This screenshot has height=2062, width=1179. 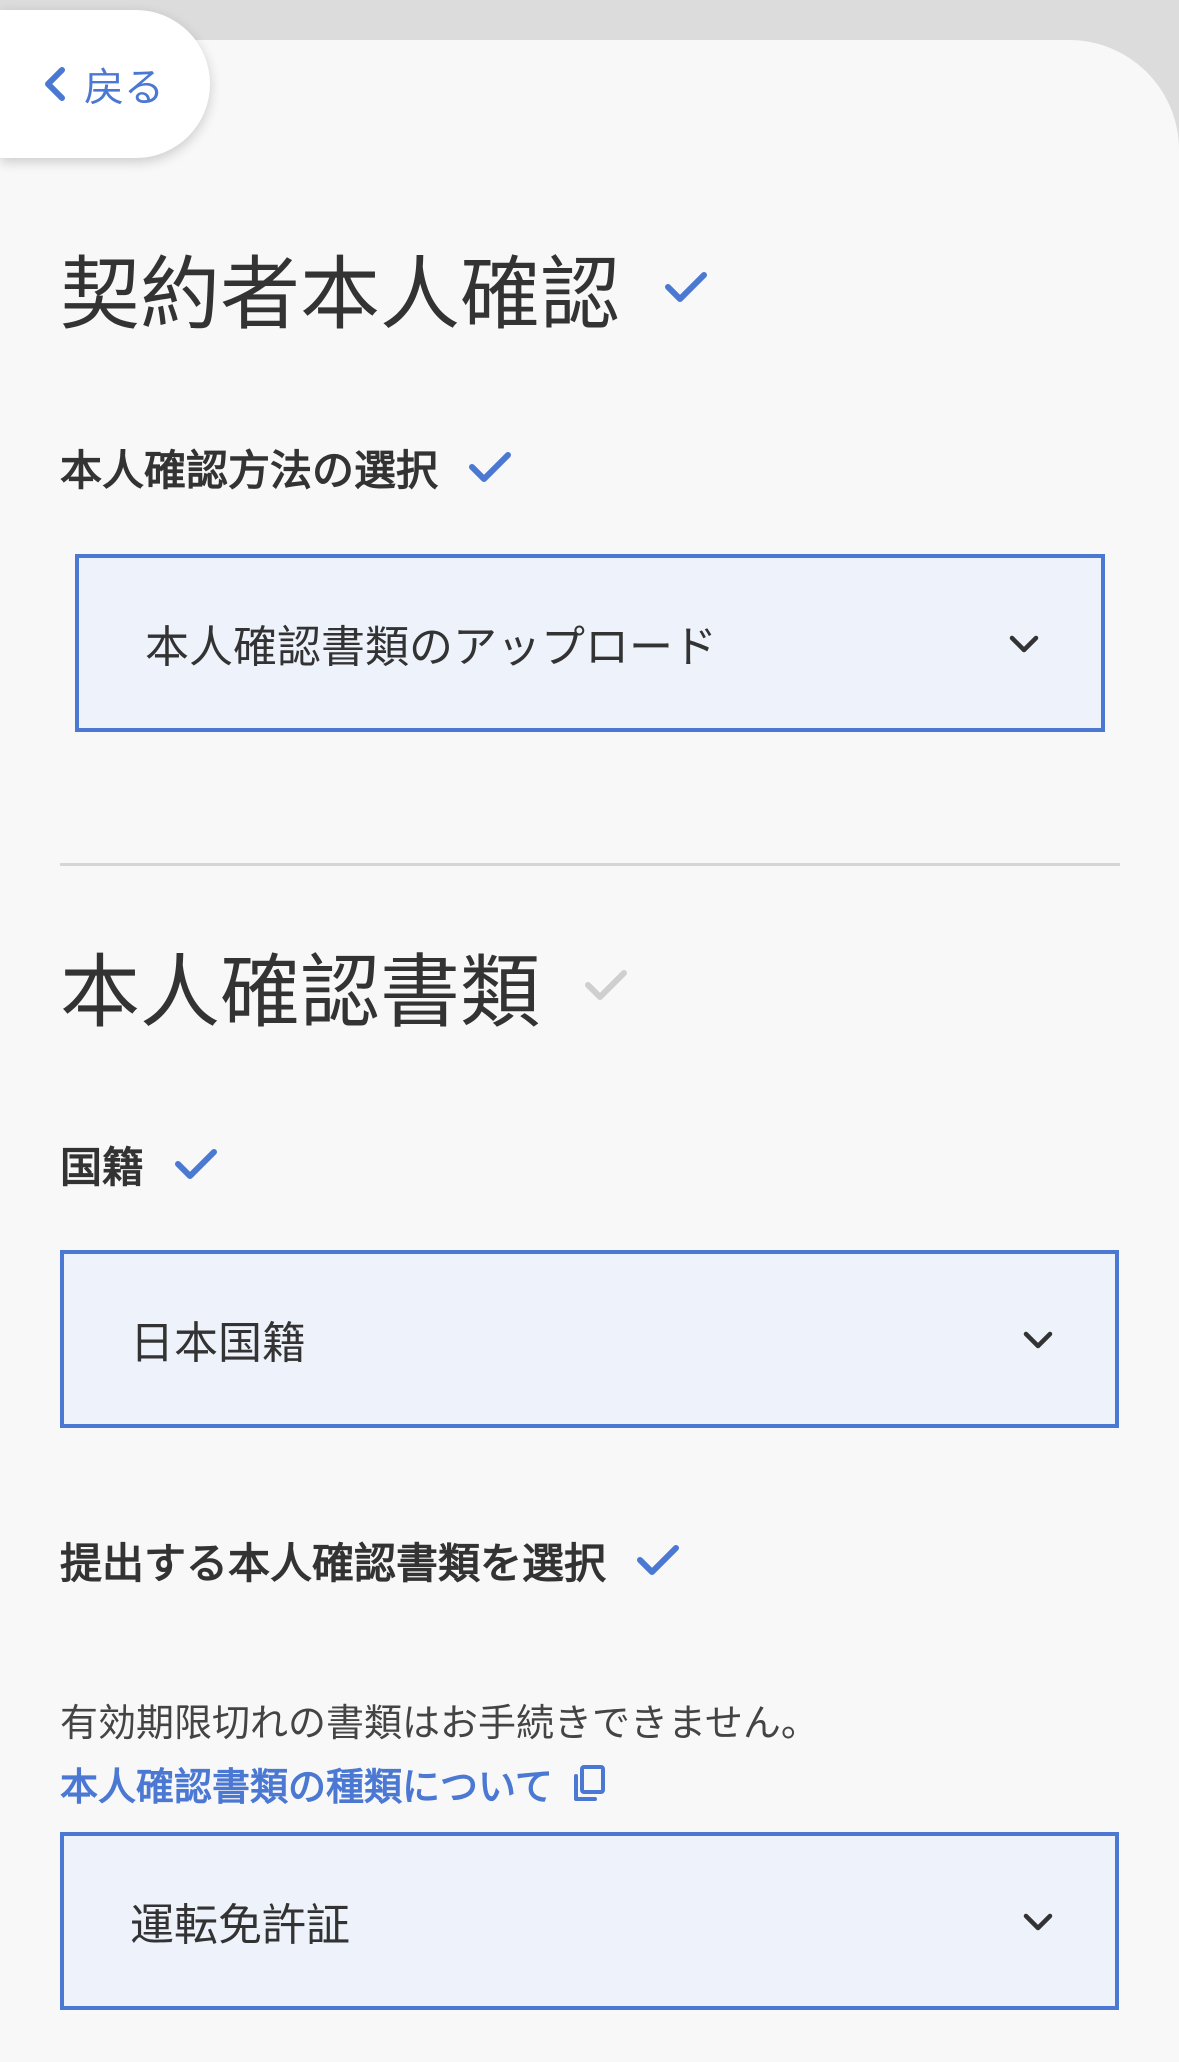 I want to click on back-button: 戻る, so click(x=105, y=84).